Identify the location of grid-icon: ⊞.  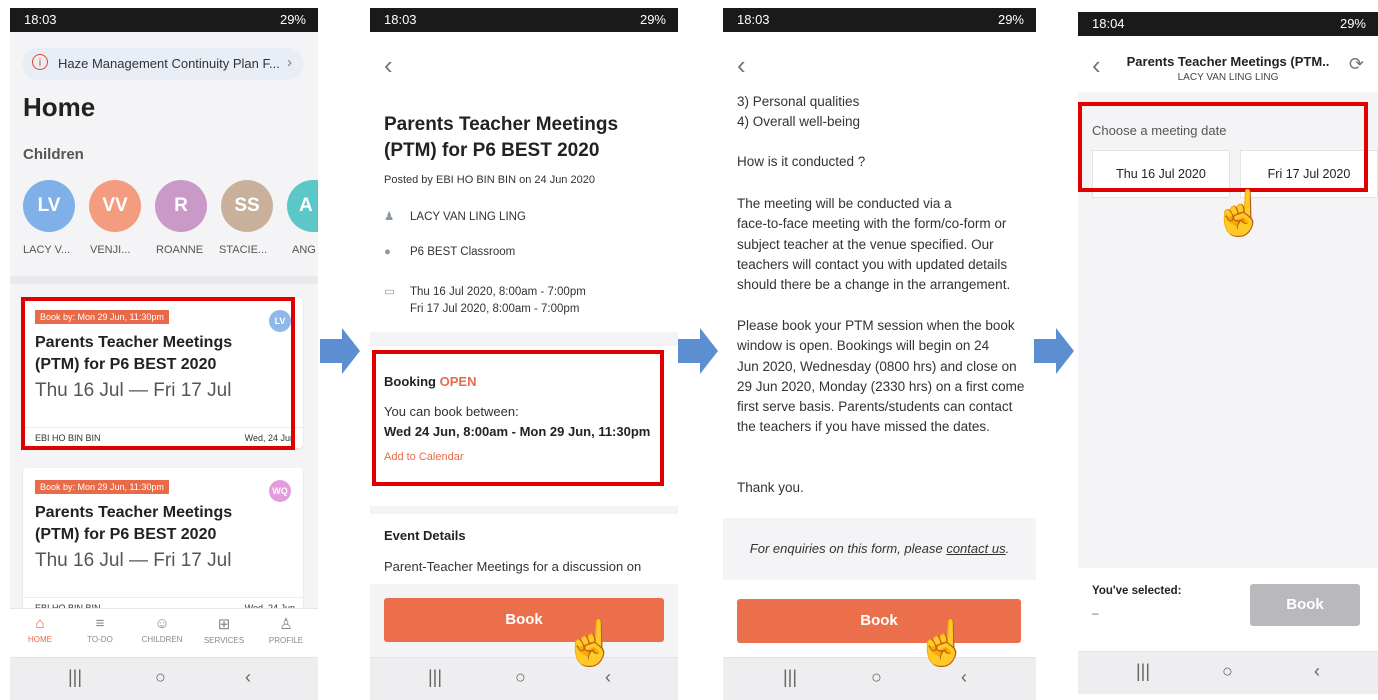
(224, 624).